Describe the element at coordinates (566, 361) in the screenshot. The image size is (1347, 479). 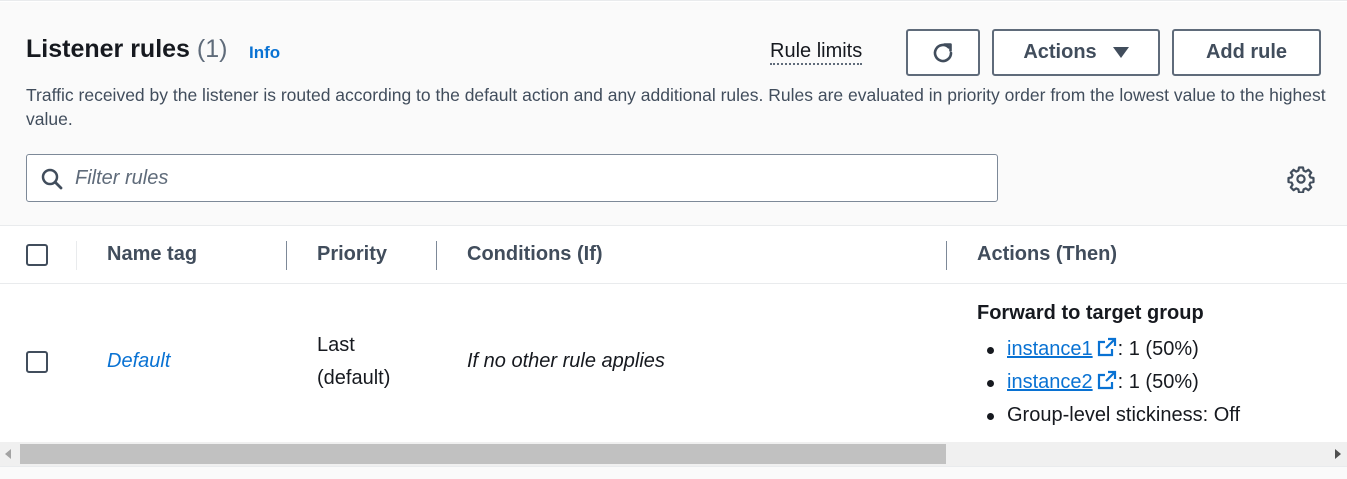
I see `condition-cell: If no other rule applies` at that location.